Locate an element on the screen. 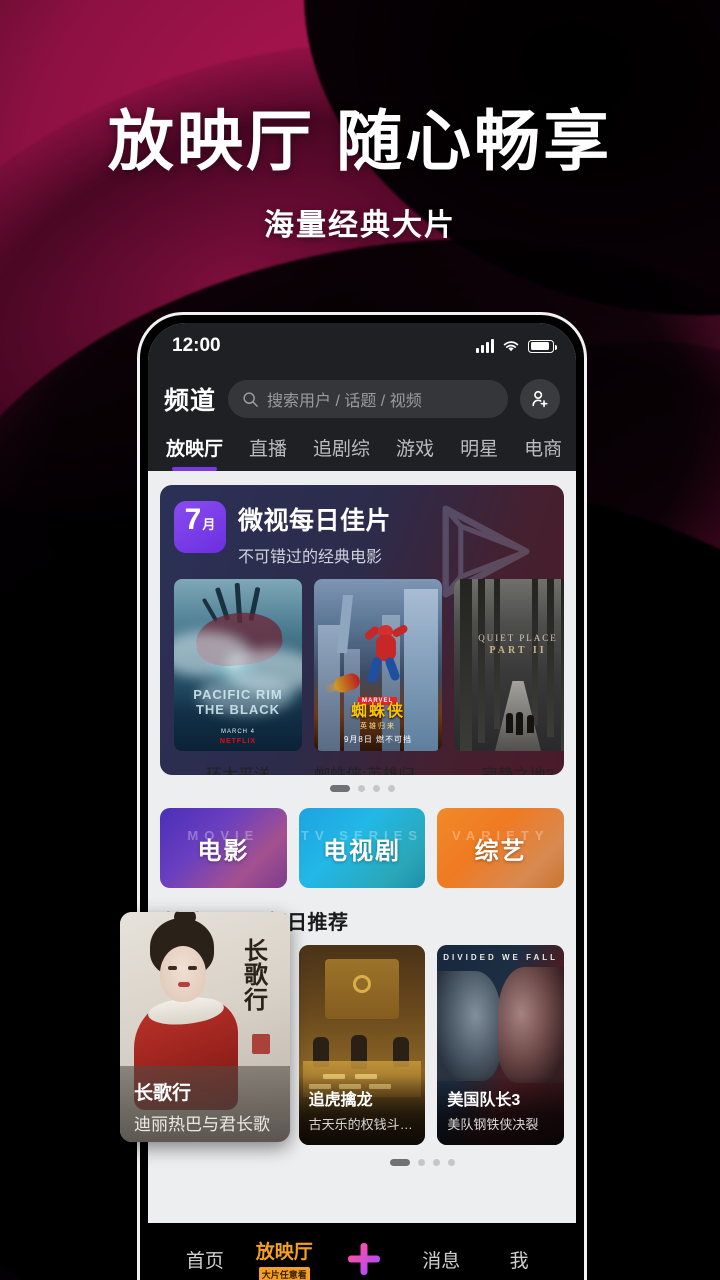  tab-dianshang: 电商 is located at coordinates (543, 452).